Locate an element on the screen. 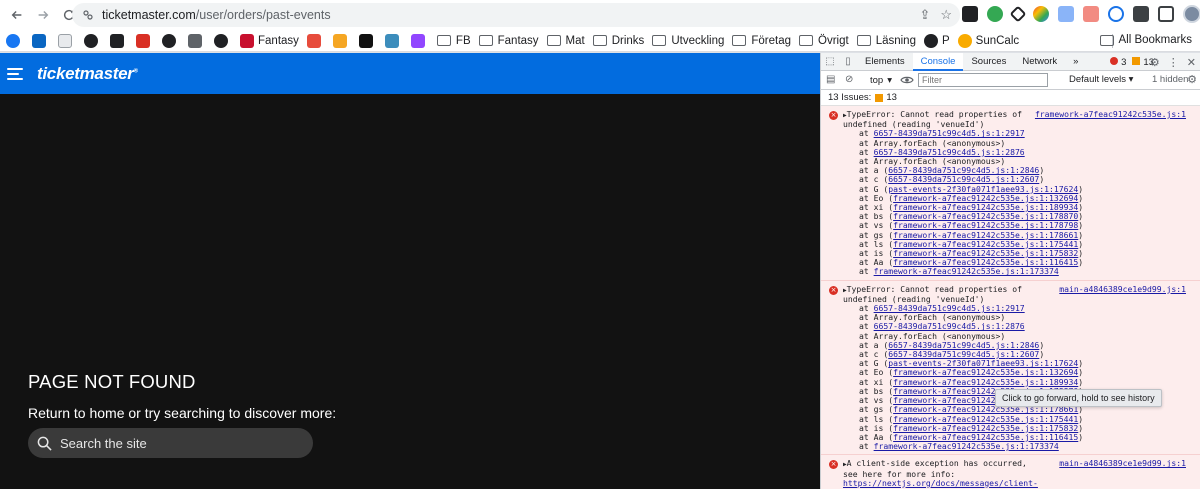  site-search-input: Search the site is located at coordinates (170, 443).